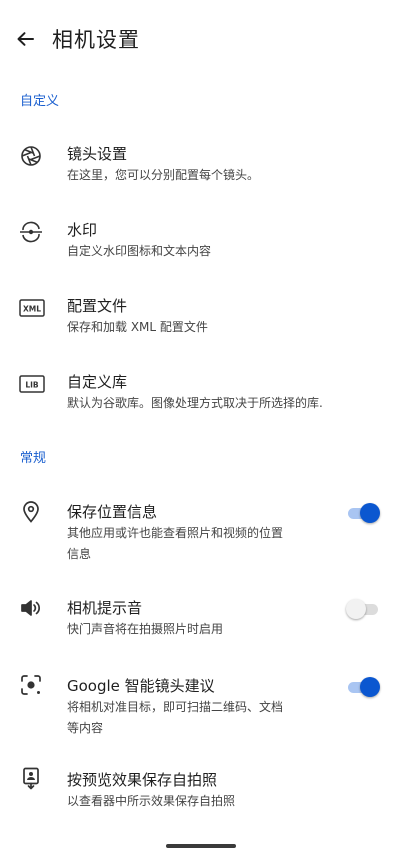 The image size is (400, 859). I want to click on xml-file-icon: XML, so click(32, 308).